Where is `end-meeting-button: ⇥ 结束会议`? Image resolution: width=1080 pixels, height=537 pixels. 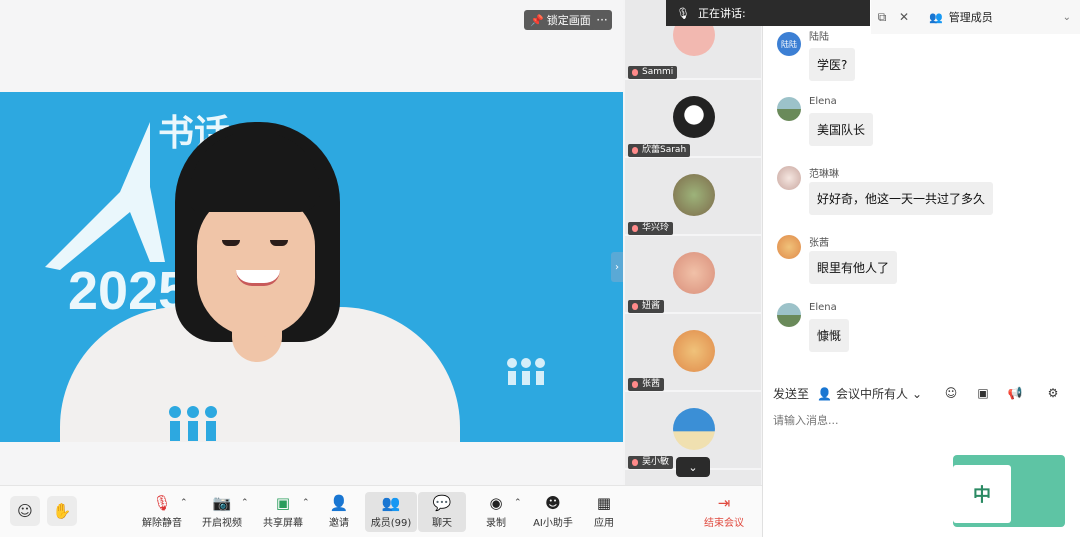
end-meeting-button: ⇥ 结束会议 is located at coordinates (724, 512).